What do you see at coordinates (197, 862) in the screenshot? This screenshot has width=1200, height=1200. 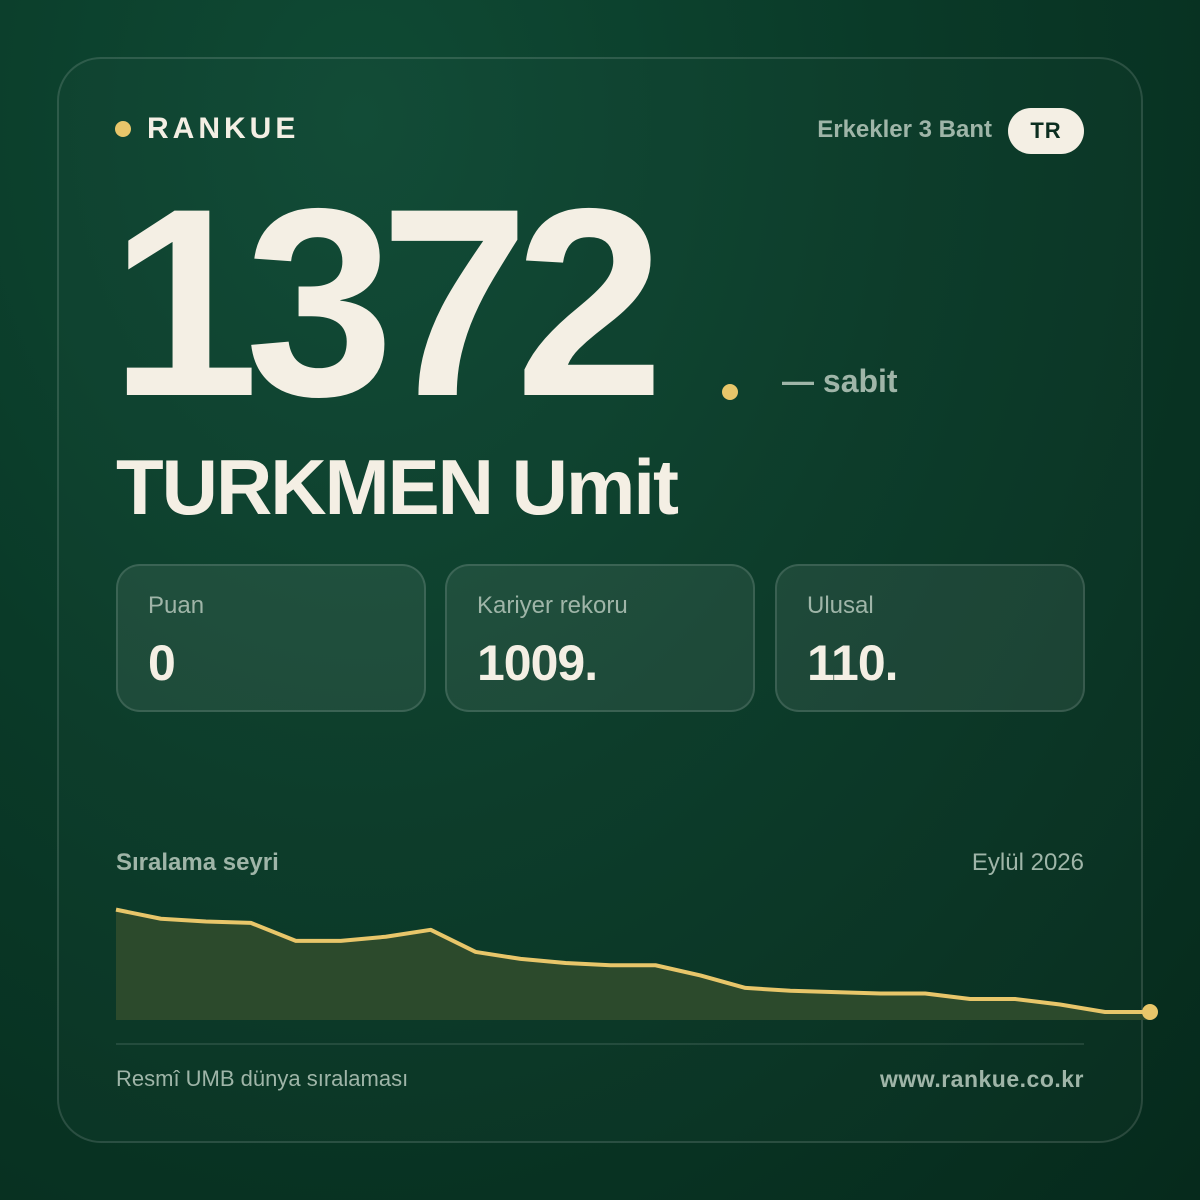 I see `chart-title: Sıralama seyri` at bounding box center [197, 862].